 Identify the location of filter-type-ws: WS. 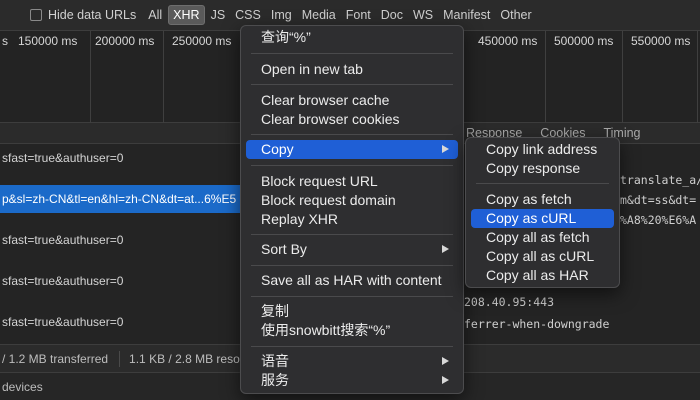
(423, 15).